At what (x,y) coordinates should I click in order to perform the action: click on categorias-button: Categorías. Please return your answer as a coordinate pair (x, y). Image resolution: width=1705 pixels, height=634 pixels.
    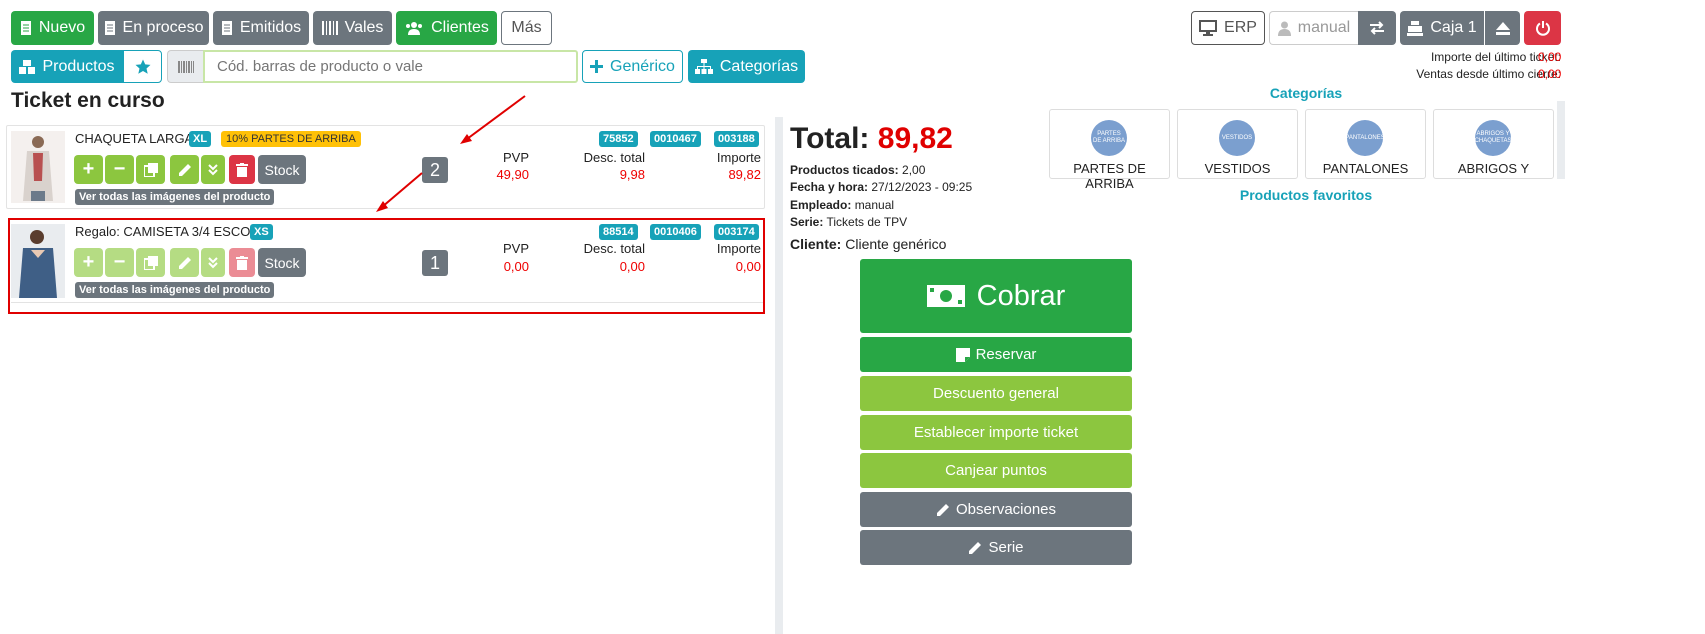
    Looking at the image, I should click on (746, 66).